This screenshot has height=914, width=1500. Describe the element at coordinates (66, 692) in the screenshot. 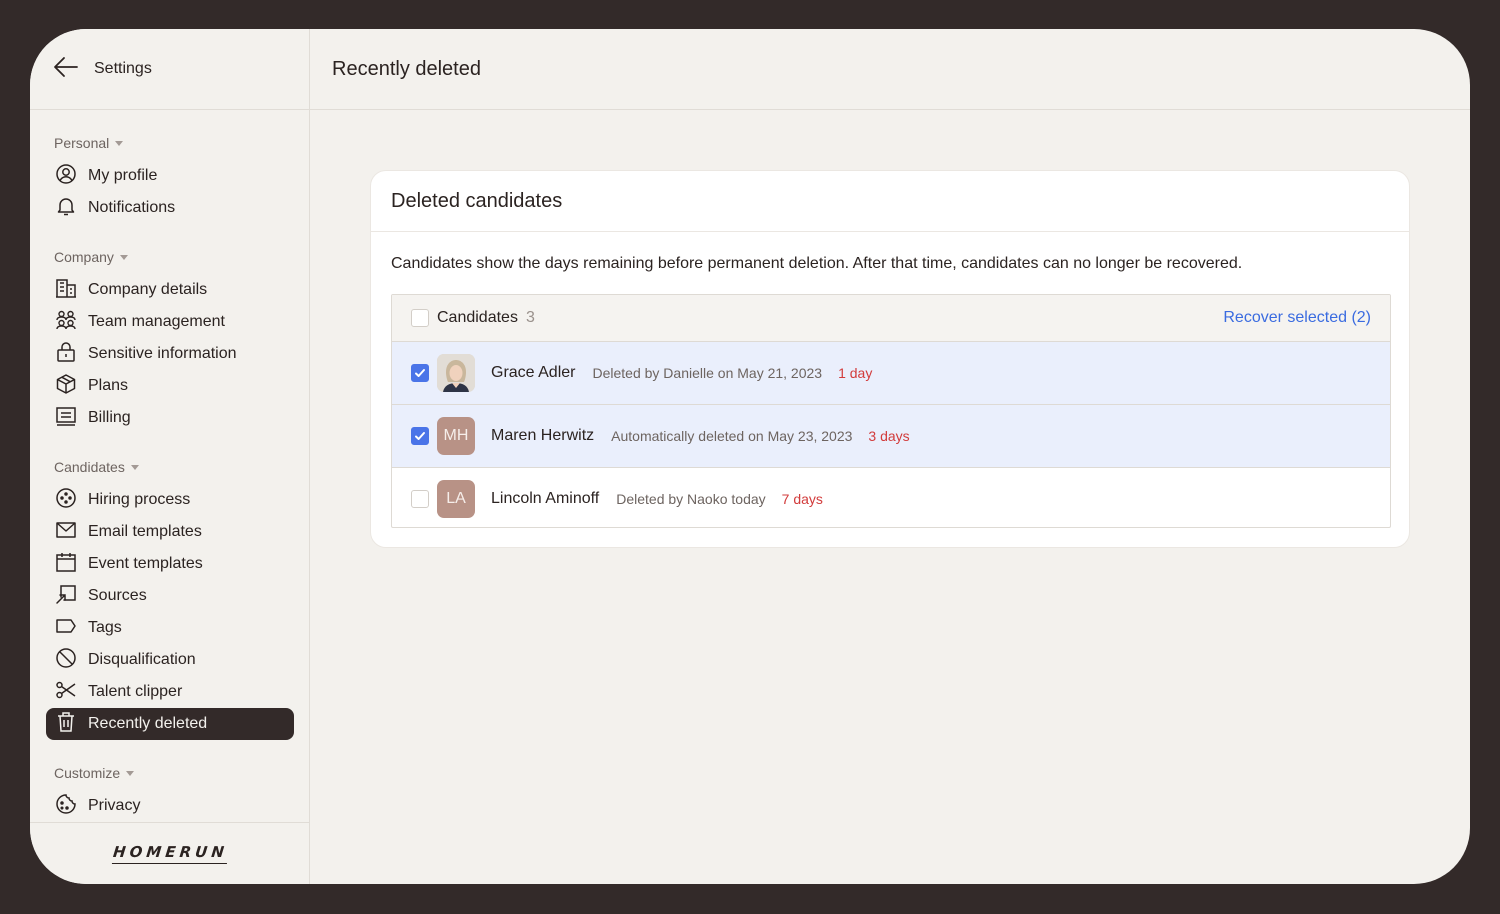

I see `scissors-icon` at that location.